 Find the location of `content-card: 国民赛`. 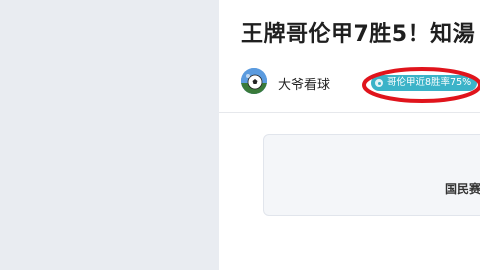

content-card: 国民赛 is located at coordinates (371, 175).